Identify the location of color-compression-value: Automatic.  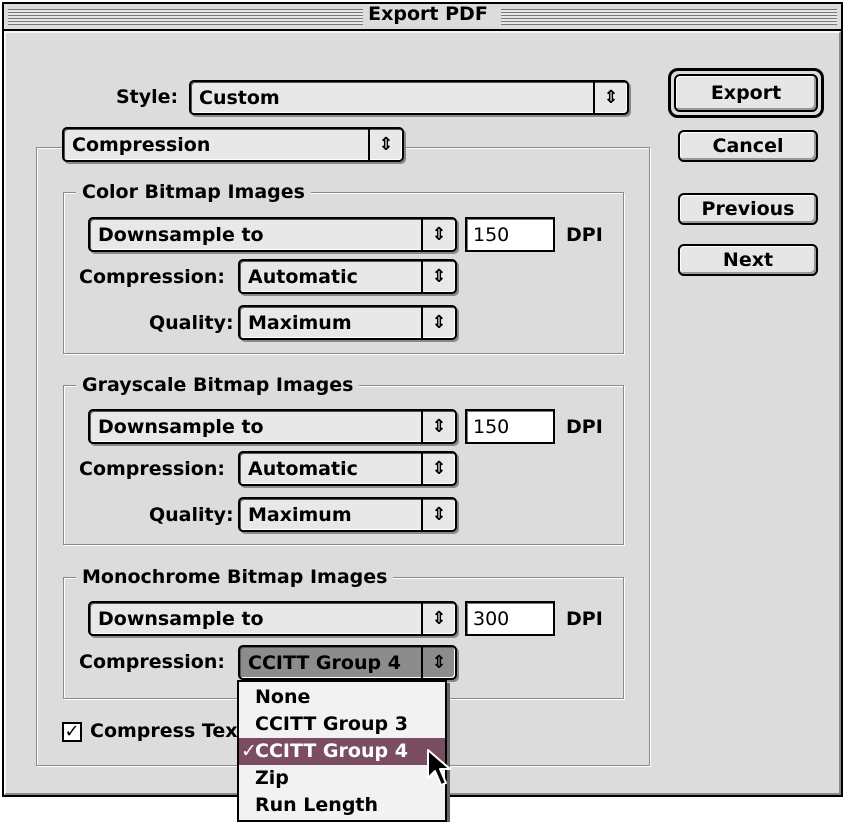
(303, 277).